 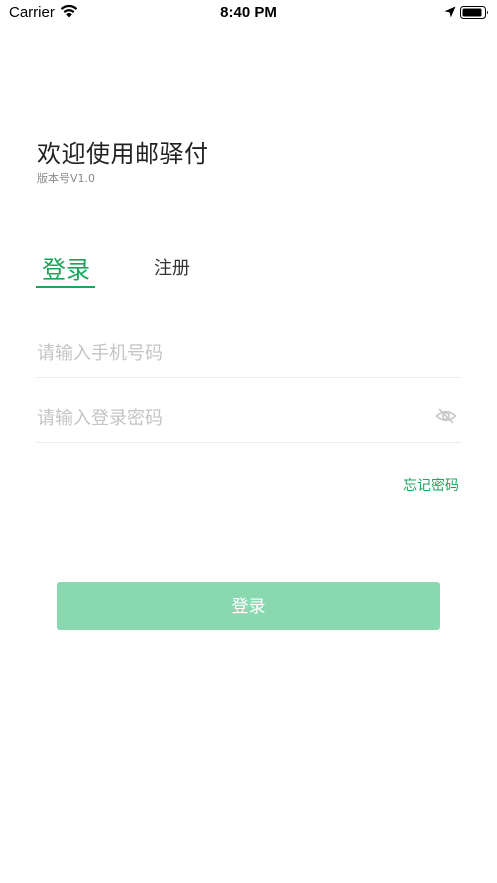 What do you see at coordinates (248, 606) in the screenshot?
I see `login-button: 登录` at bounding box center [248, 606].